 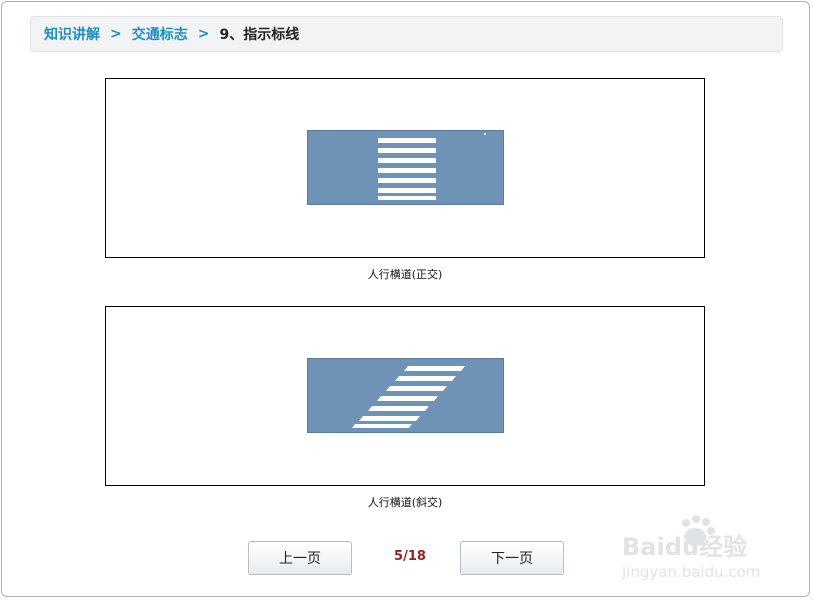 I want to click on figure-caption: 人行横道(斜交), so click(x=405, y=502).